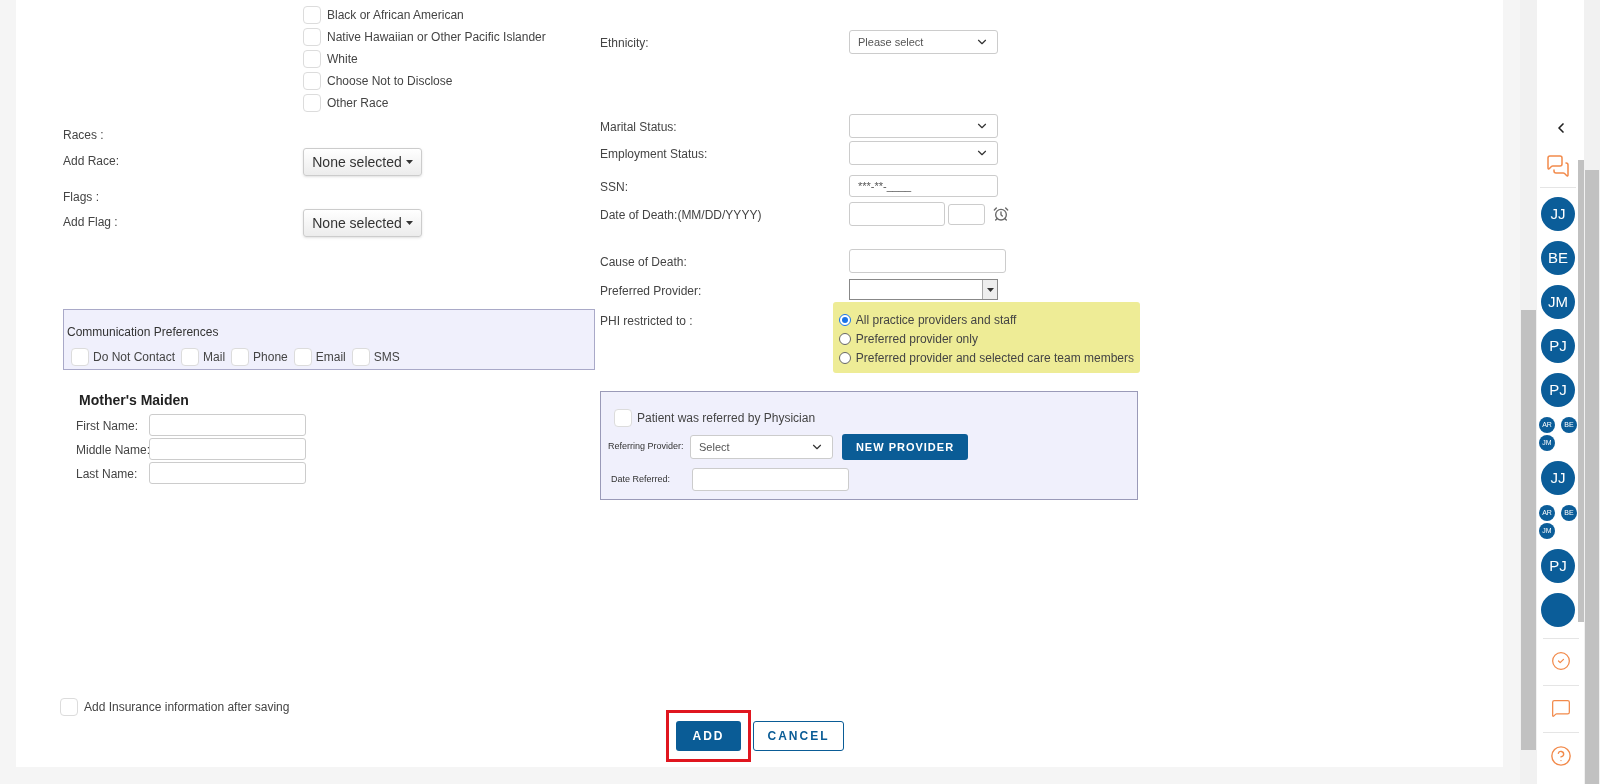  What do you see at coordinates (923, 186) in the screenshot?
I see `input-field: ***-**-____` at bounding box center [923, 186].